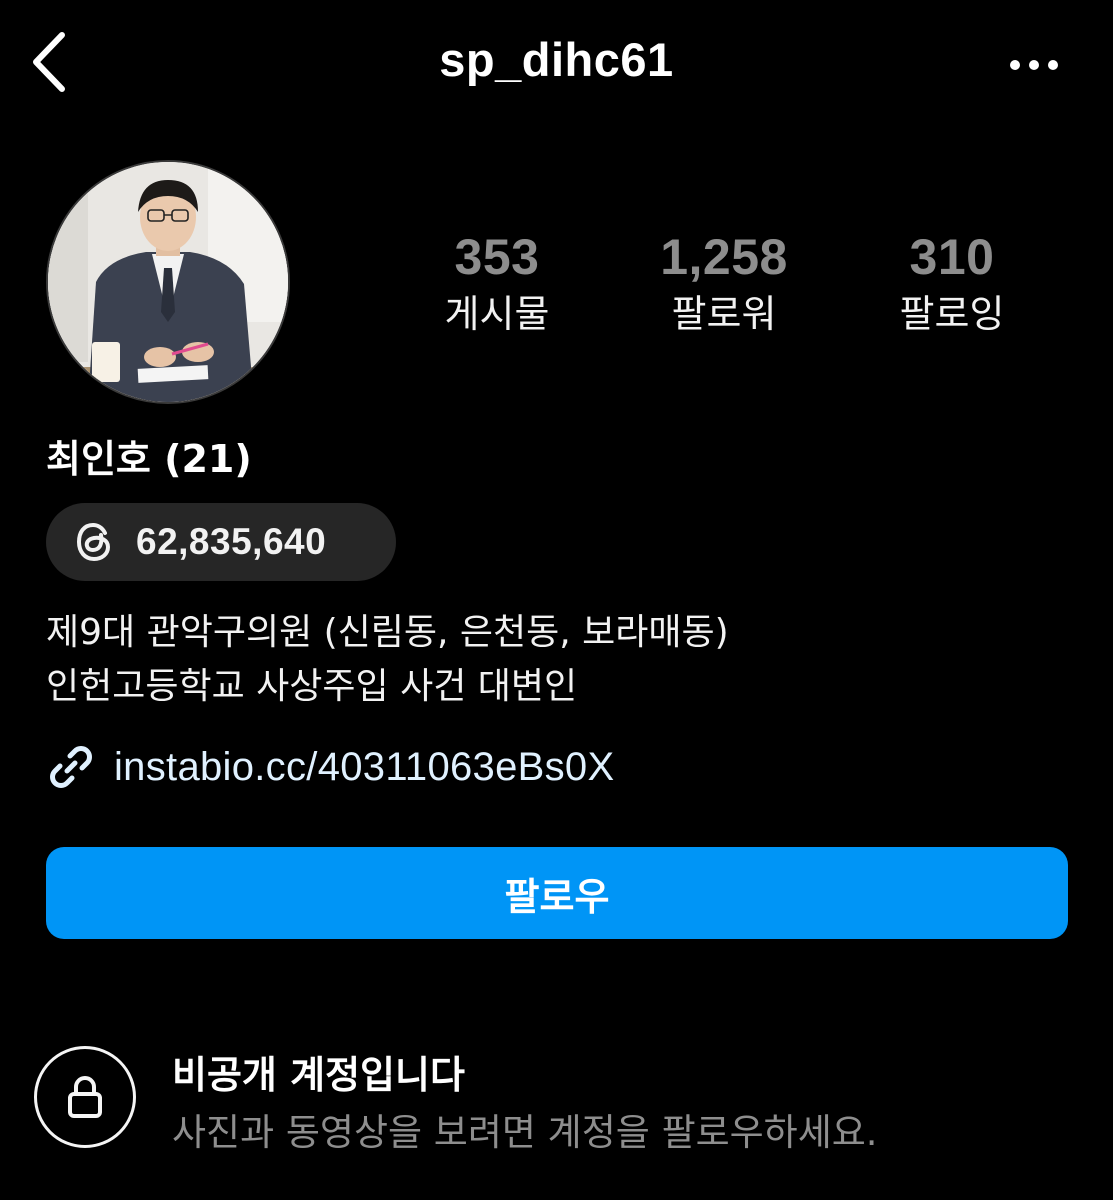  I want to click on more-options-button, so click(1034, 65).